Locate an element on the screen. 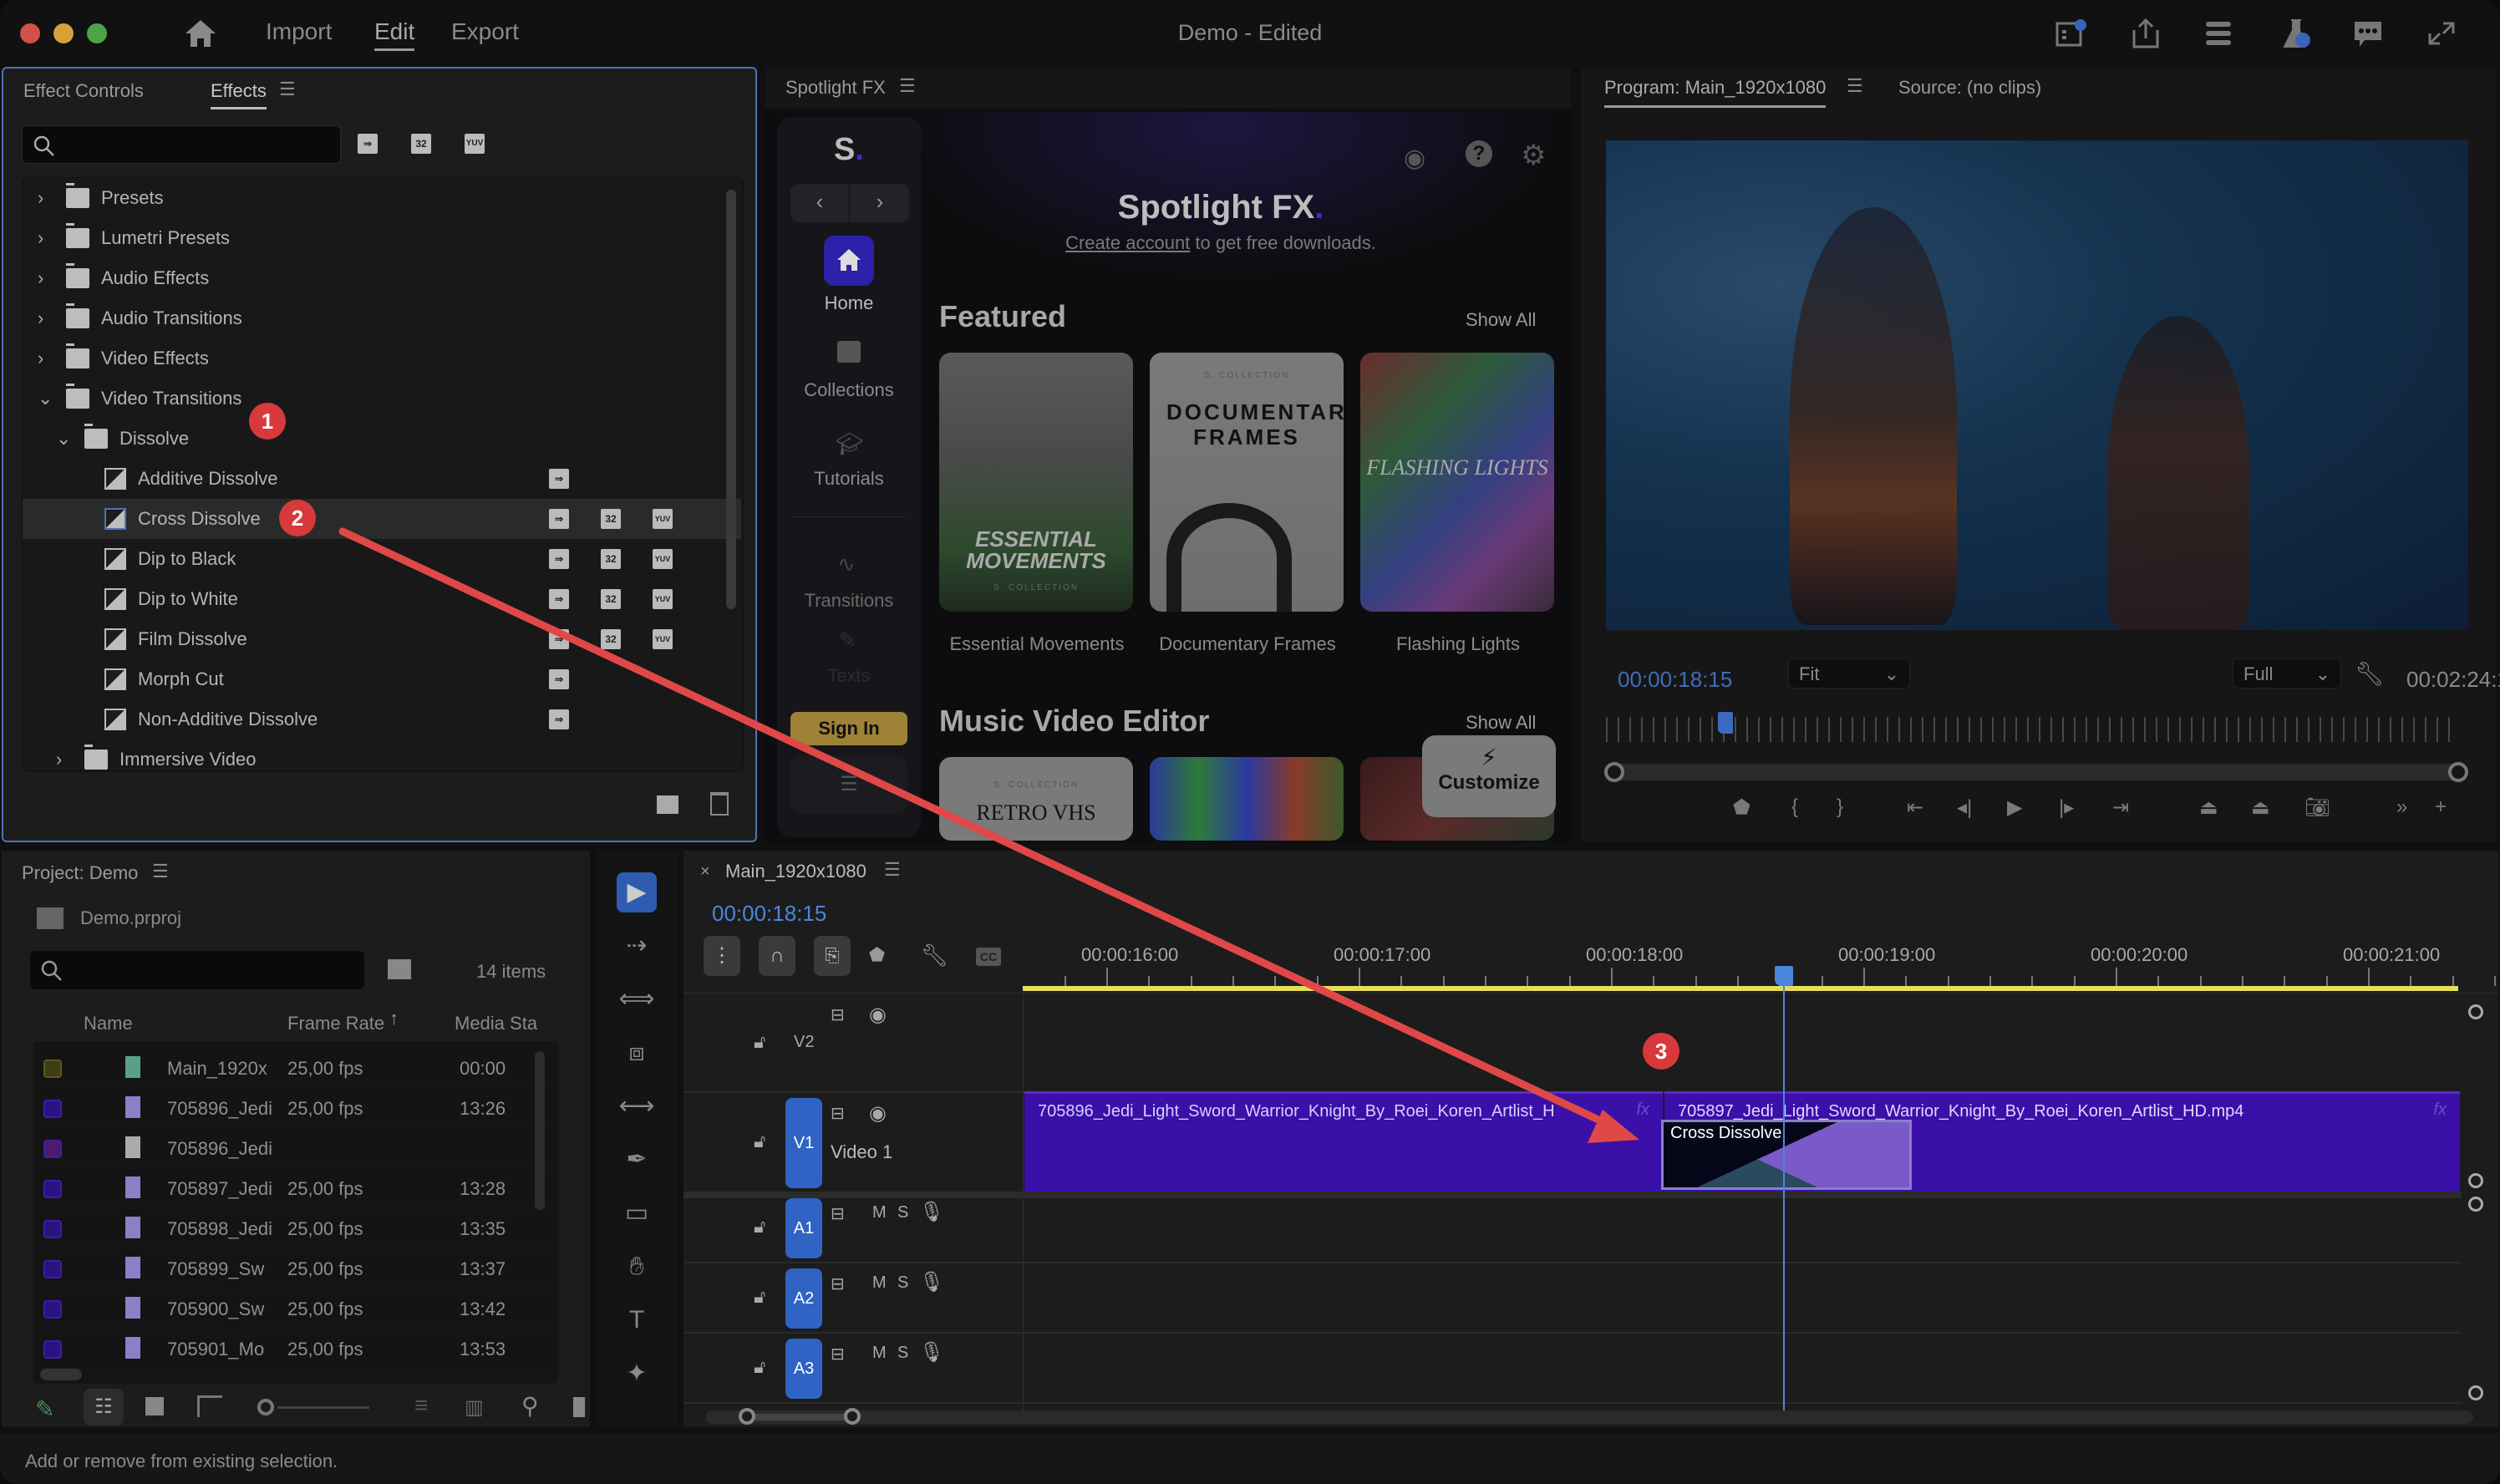 This screenshot has height=1484, width=2500. effects-tree-item: › Audio Effects is located at coordinates (382, 278).